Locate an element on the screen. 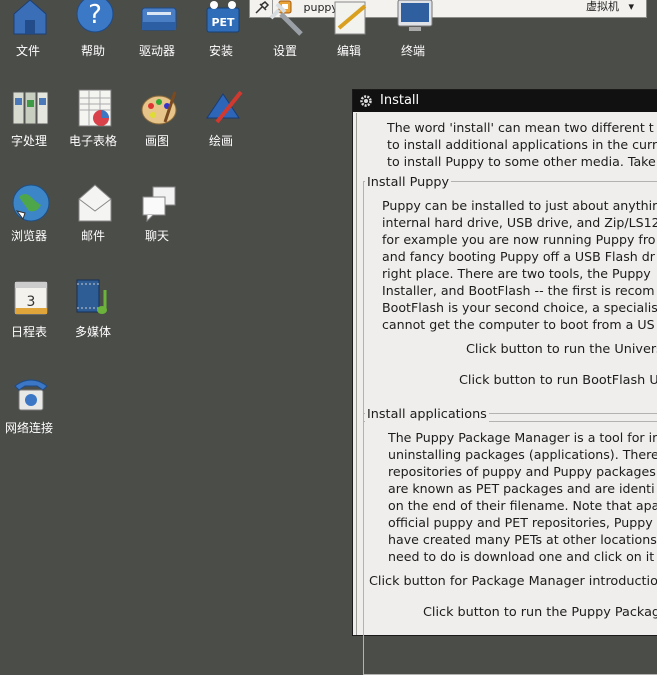 The width and height of the screenshot is (657, 675). desktop-icon-help: ? 帮助 is located at coordinates (93, 31).